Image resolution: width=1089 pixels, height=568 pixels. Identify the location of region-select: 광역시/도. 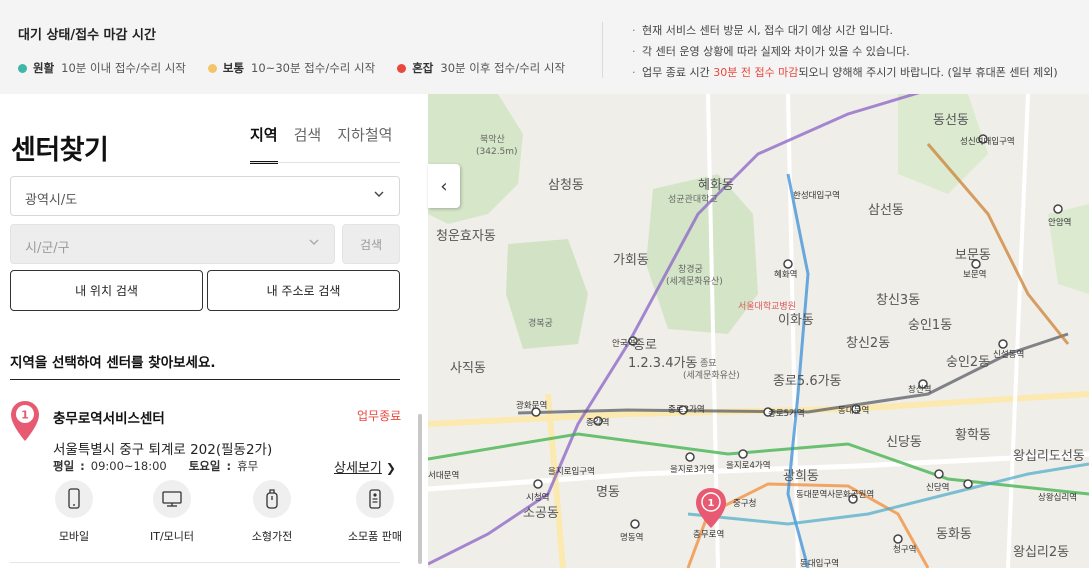
(205, 196).